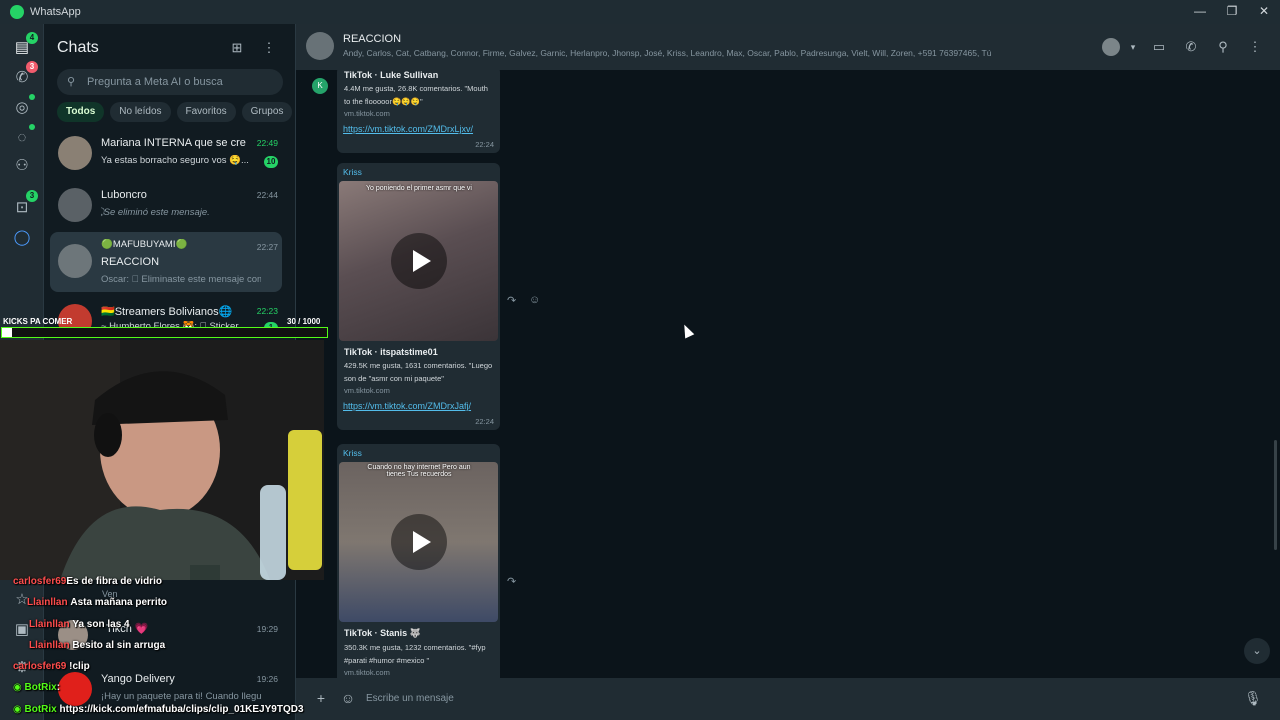  What do you see at coordinates (320, 46) in the screenshot?
I see `group-avatar` at bounding box center [320, 46].